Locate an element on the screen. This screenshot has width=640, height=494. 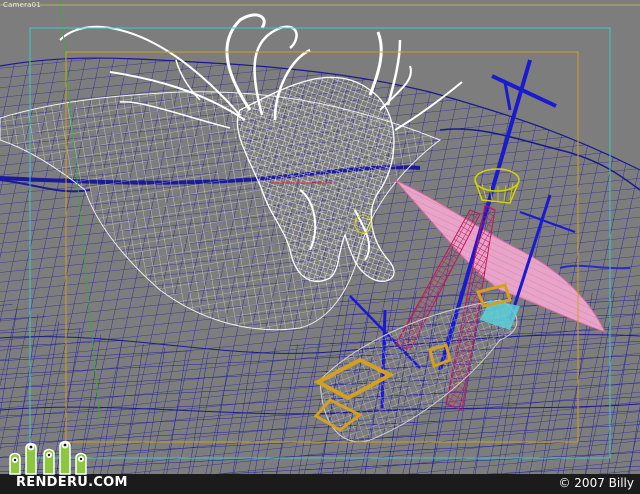
copyright-text: © 2007 Billy is located at coordinates (596, 483).